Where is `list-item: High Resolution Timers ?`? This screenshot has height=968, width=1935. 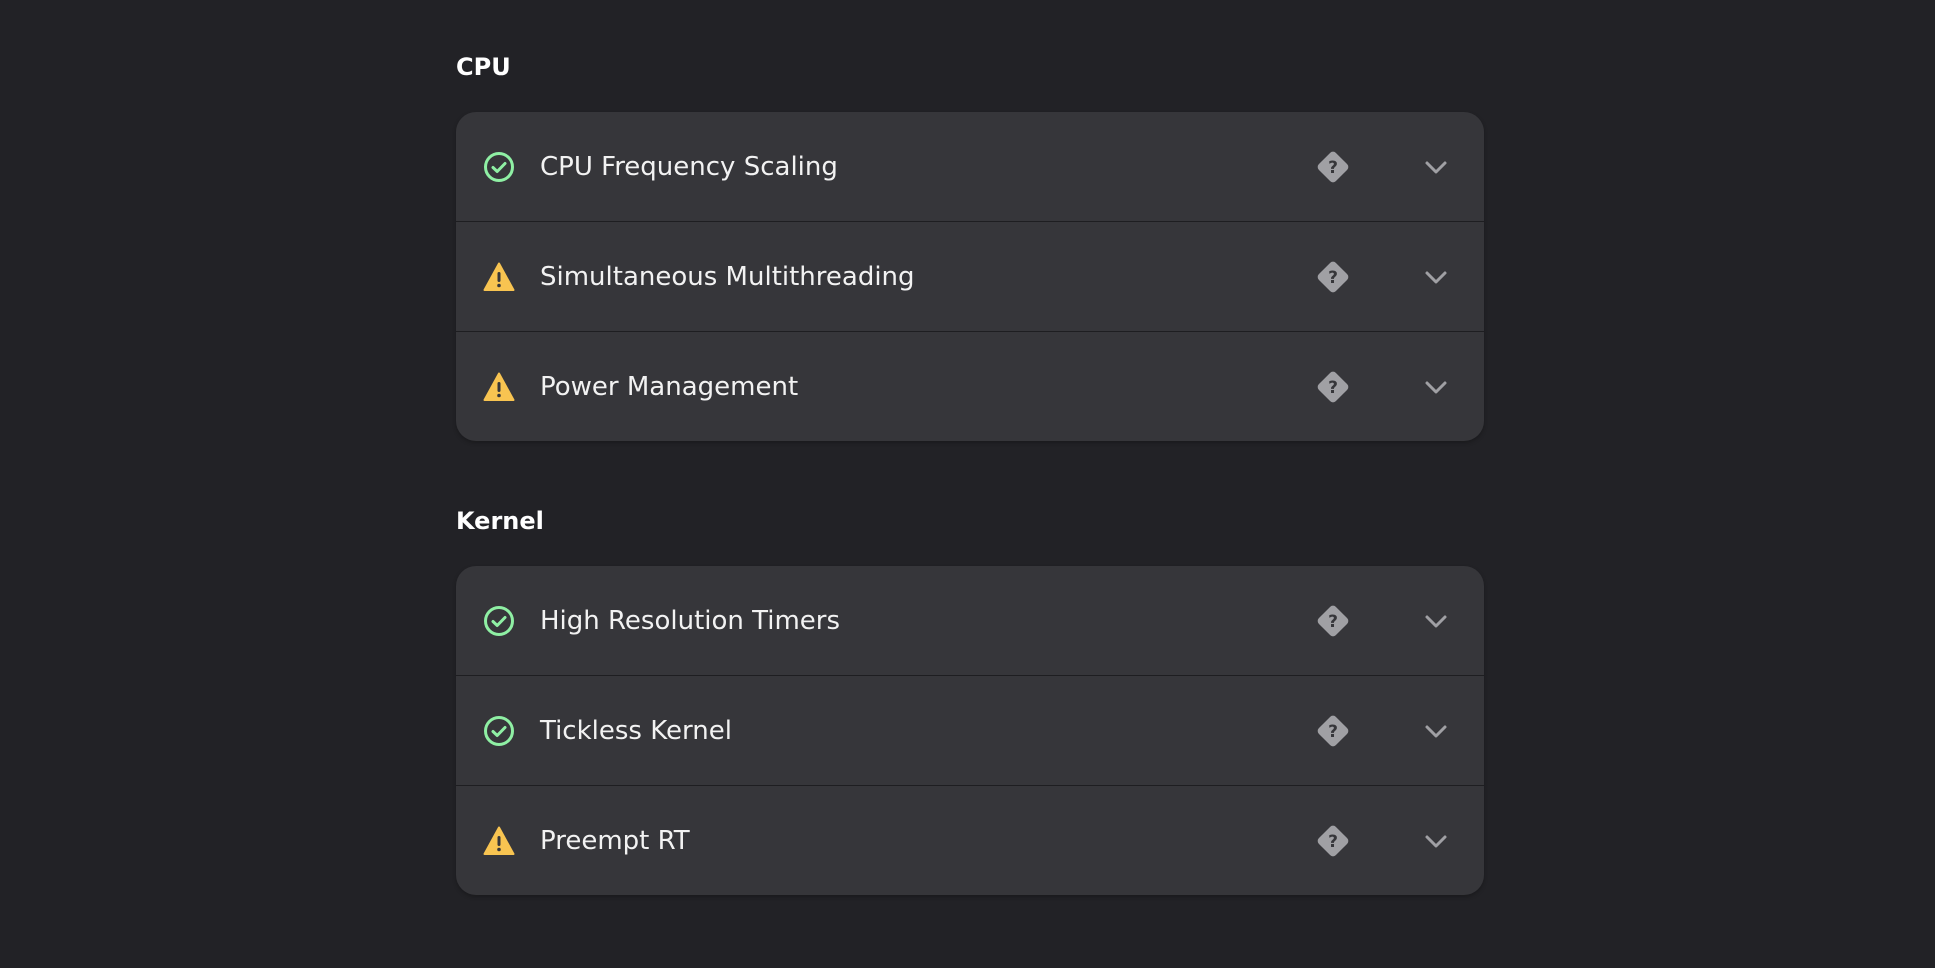 list-item: High Resolution Timers ? is located at coordinates (970, 621).